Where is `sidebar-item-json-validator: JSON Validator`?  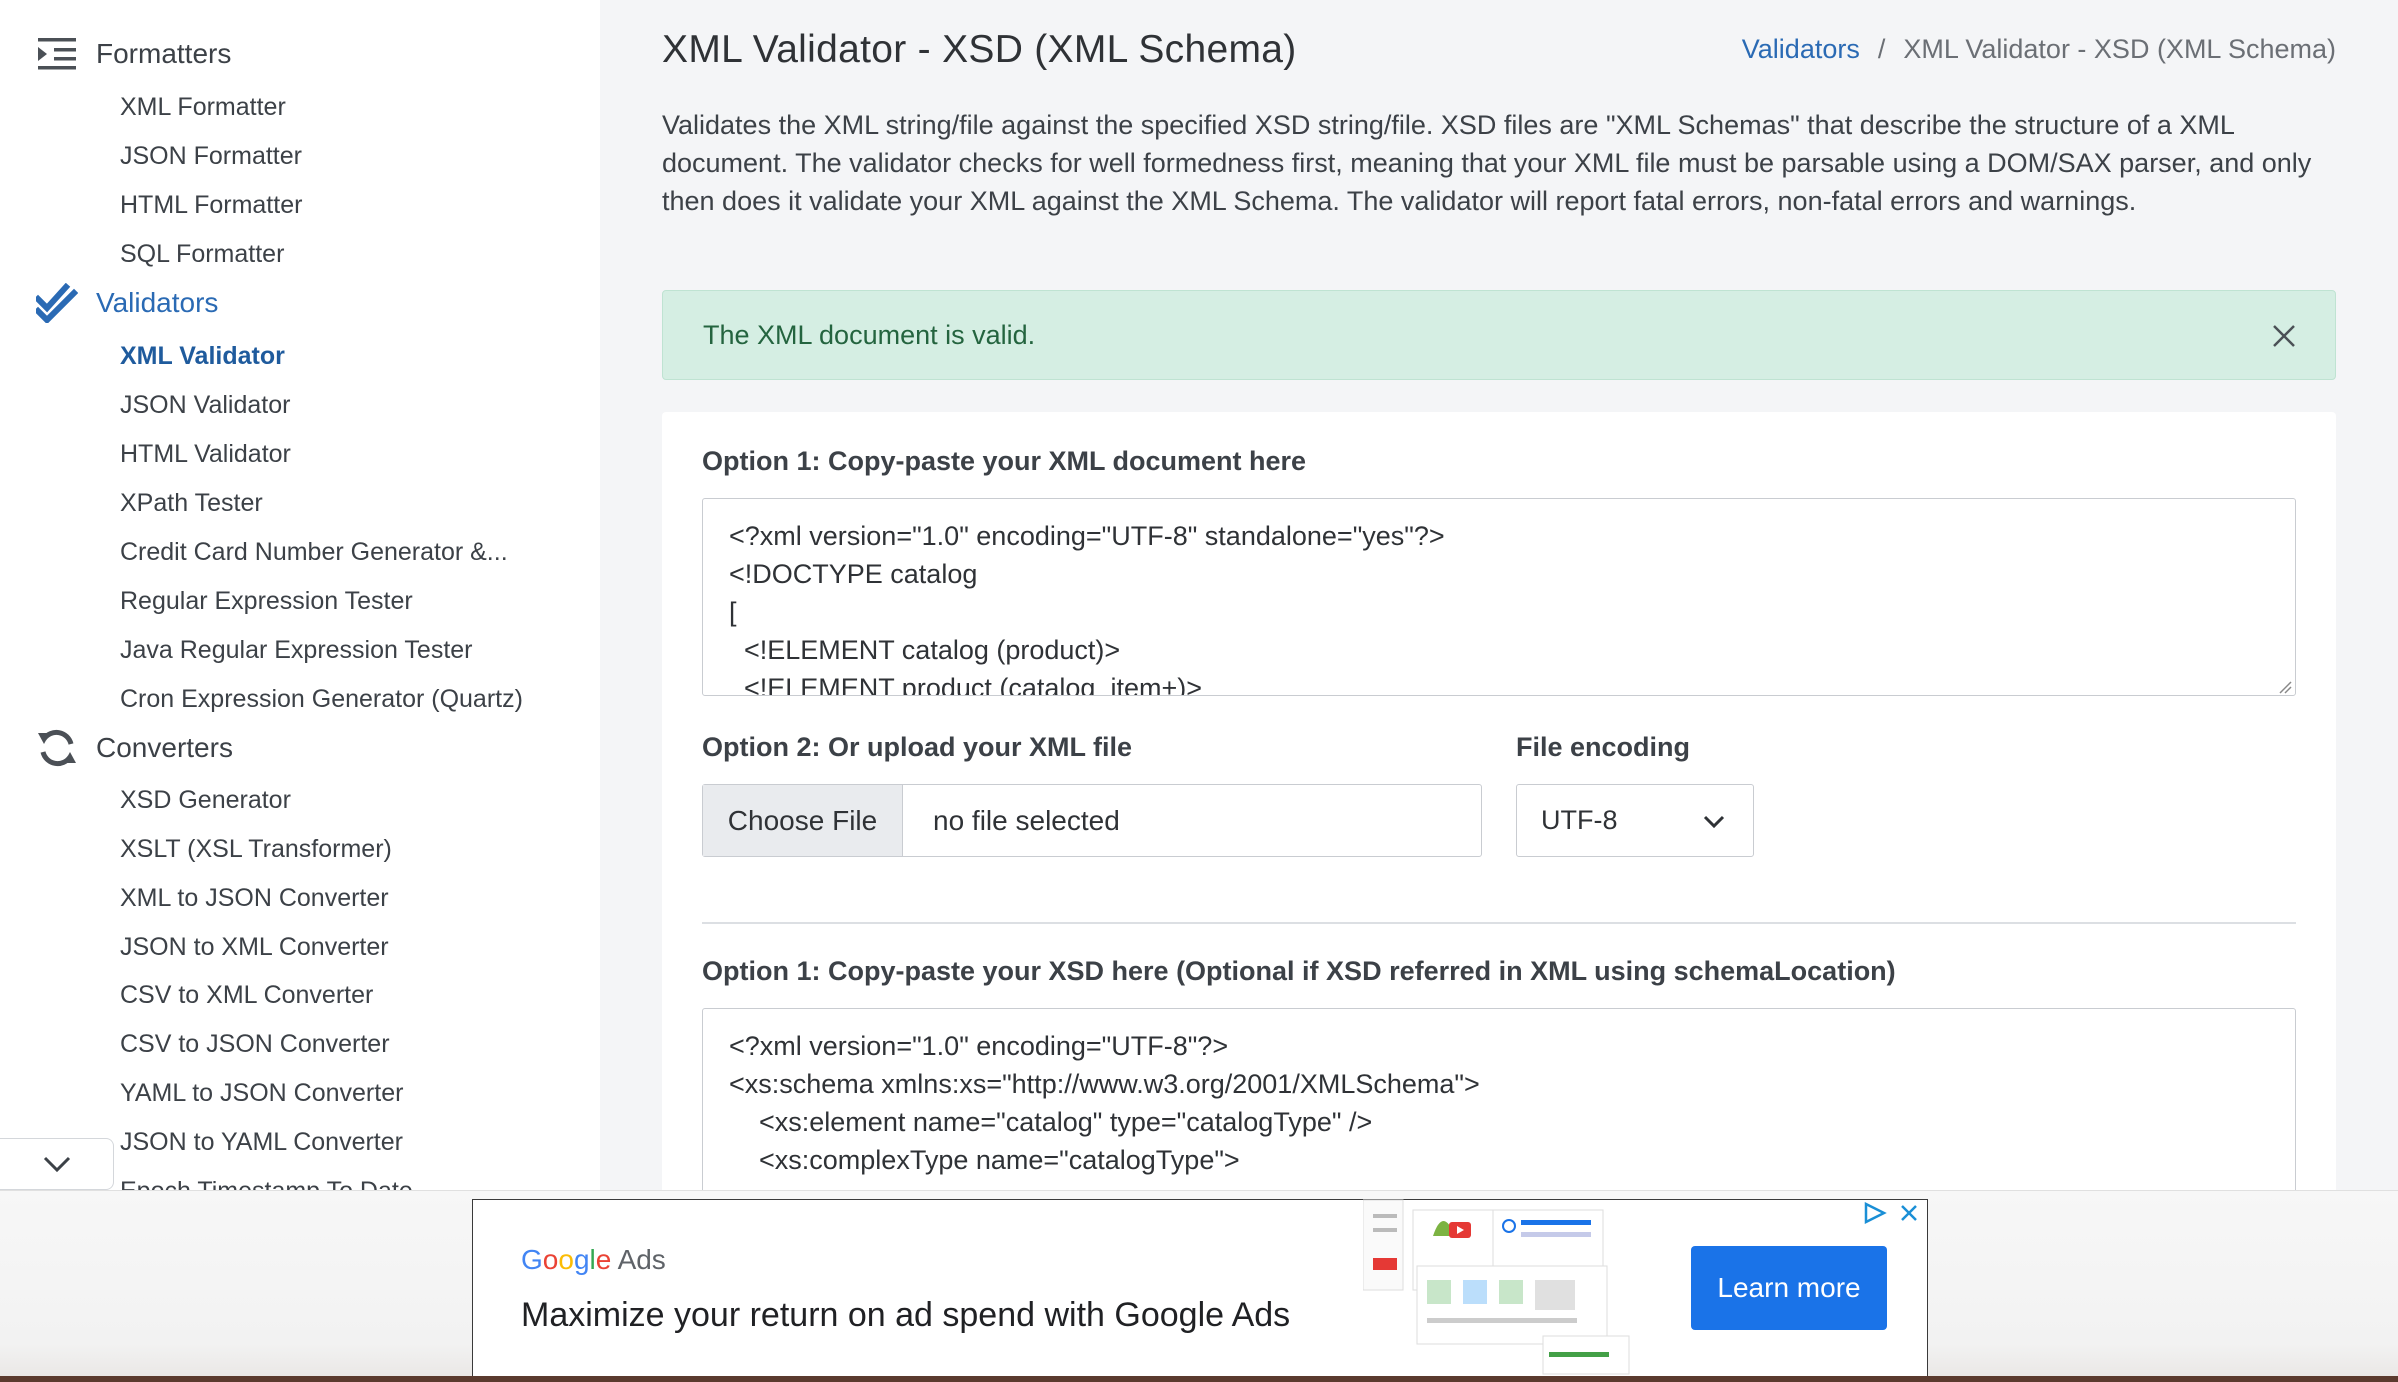
sidebar-item-json-validator: JSON Validator is located at coordinates (205, 405).